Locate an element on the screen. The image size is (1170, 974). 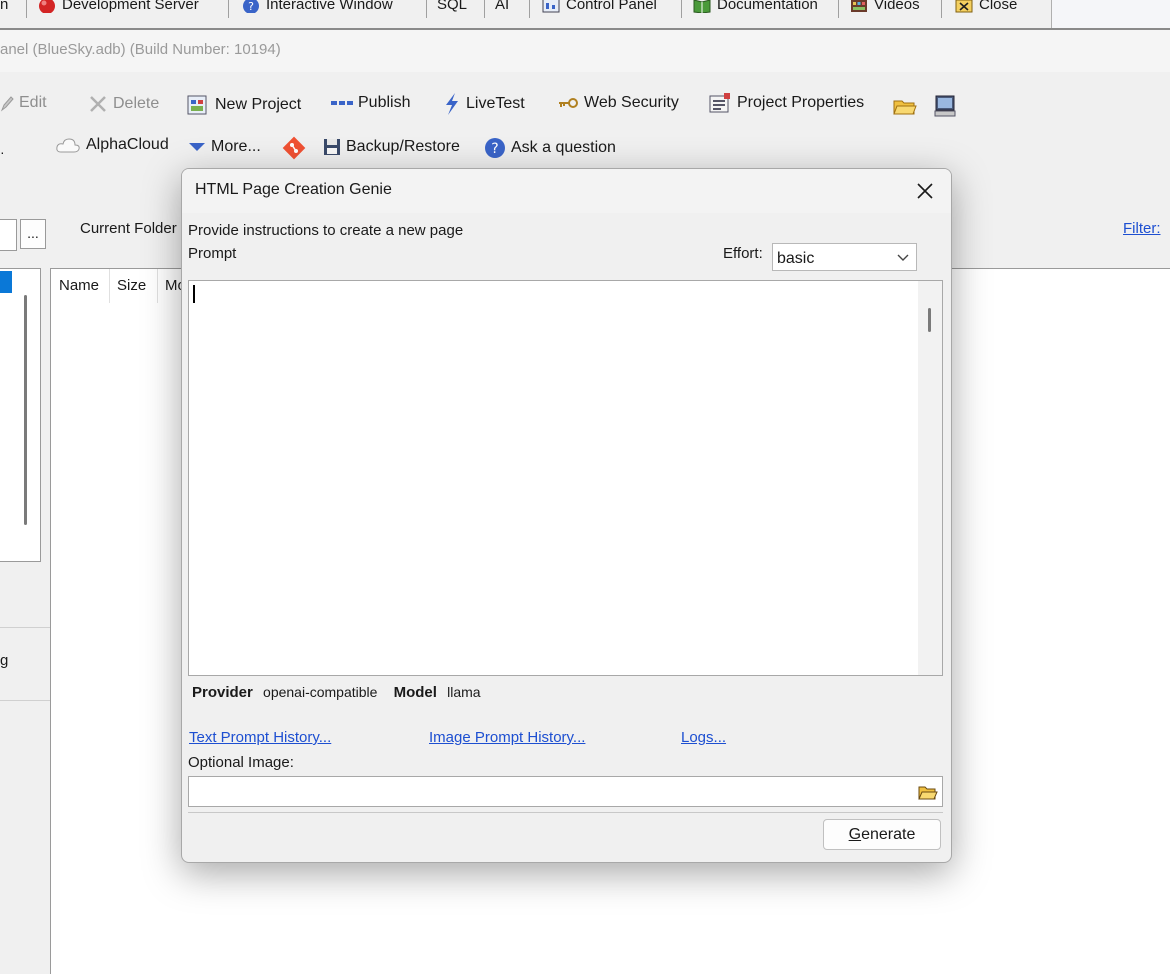
close-icon is located at coordinates (925, 191).